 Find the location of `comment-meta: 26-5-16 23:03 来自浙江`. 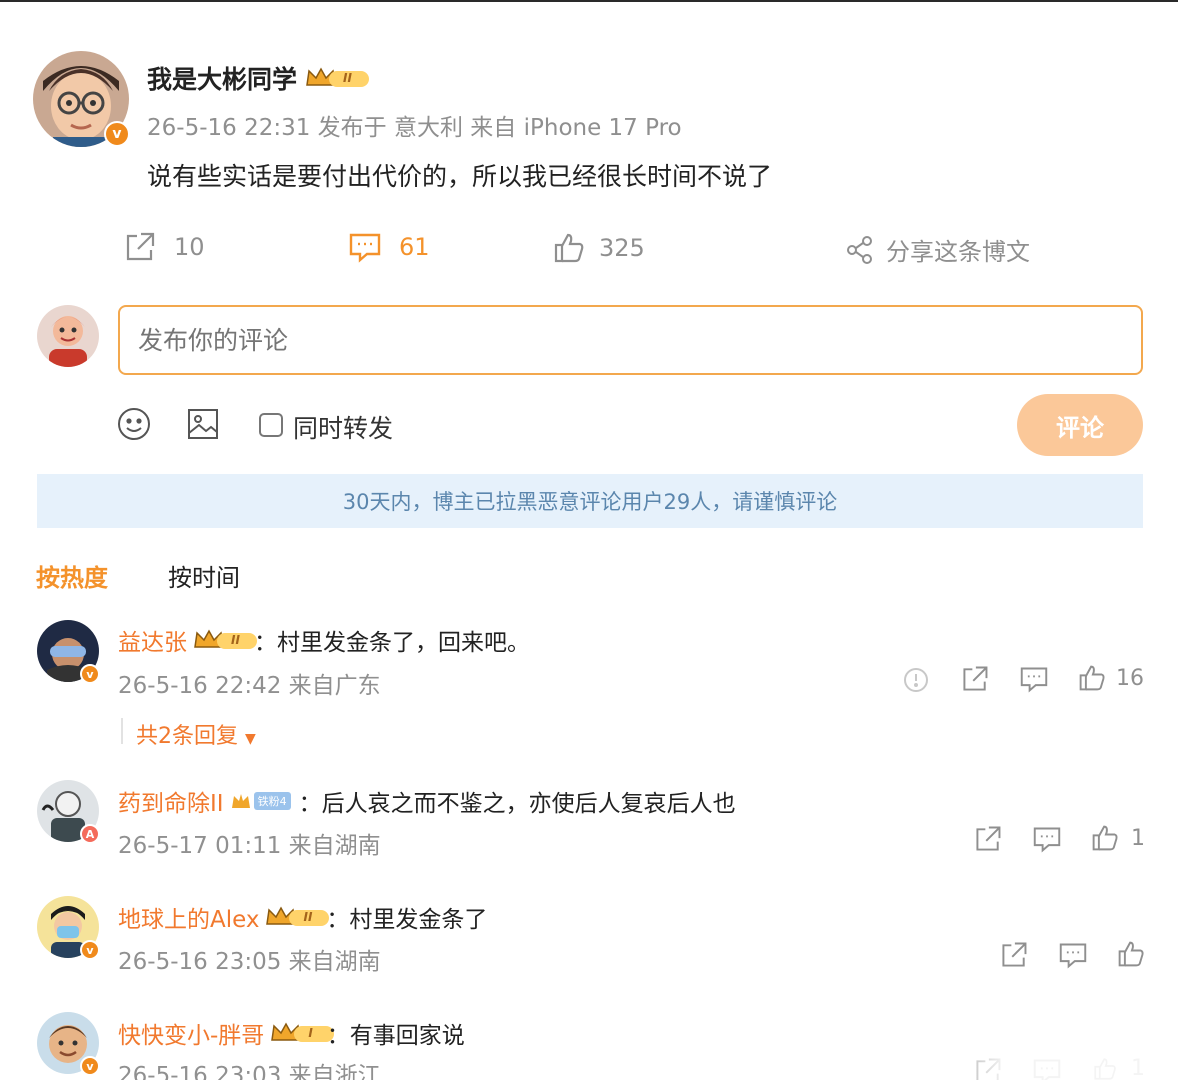

comment-meta: 26-5-16 23:03 来自浙江 is located at coordinates (249, 1071).